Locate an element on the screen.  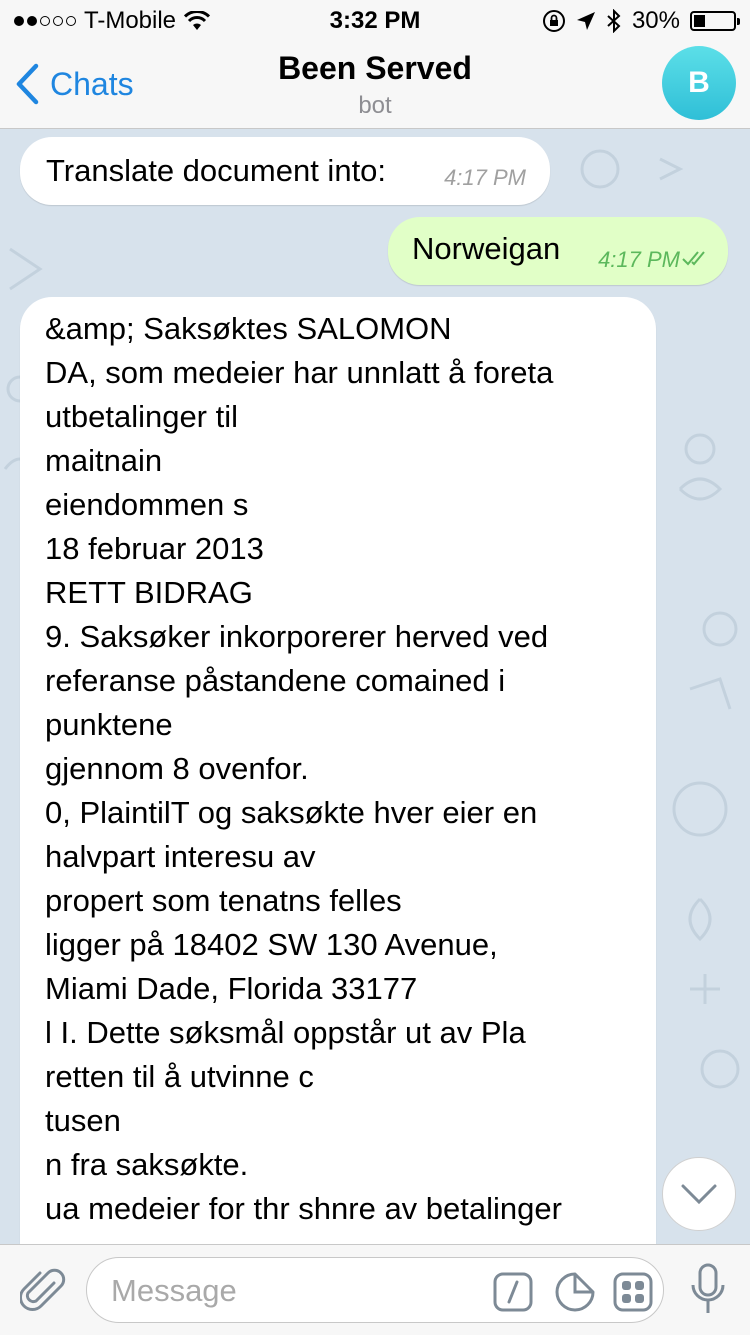
message-input is located at coordinates (296, 1291).